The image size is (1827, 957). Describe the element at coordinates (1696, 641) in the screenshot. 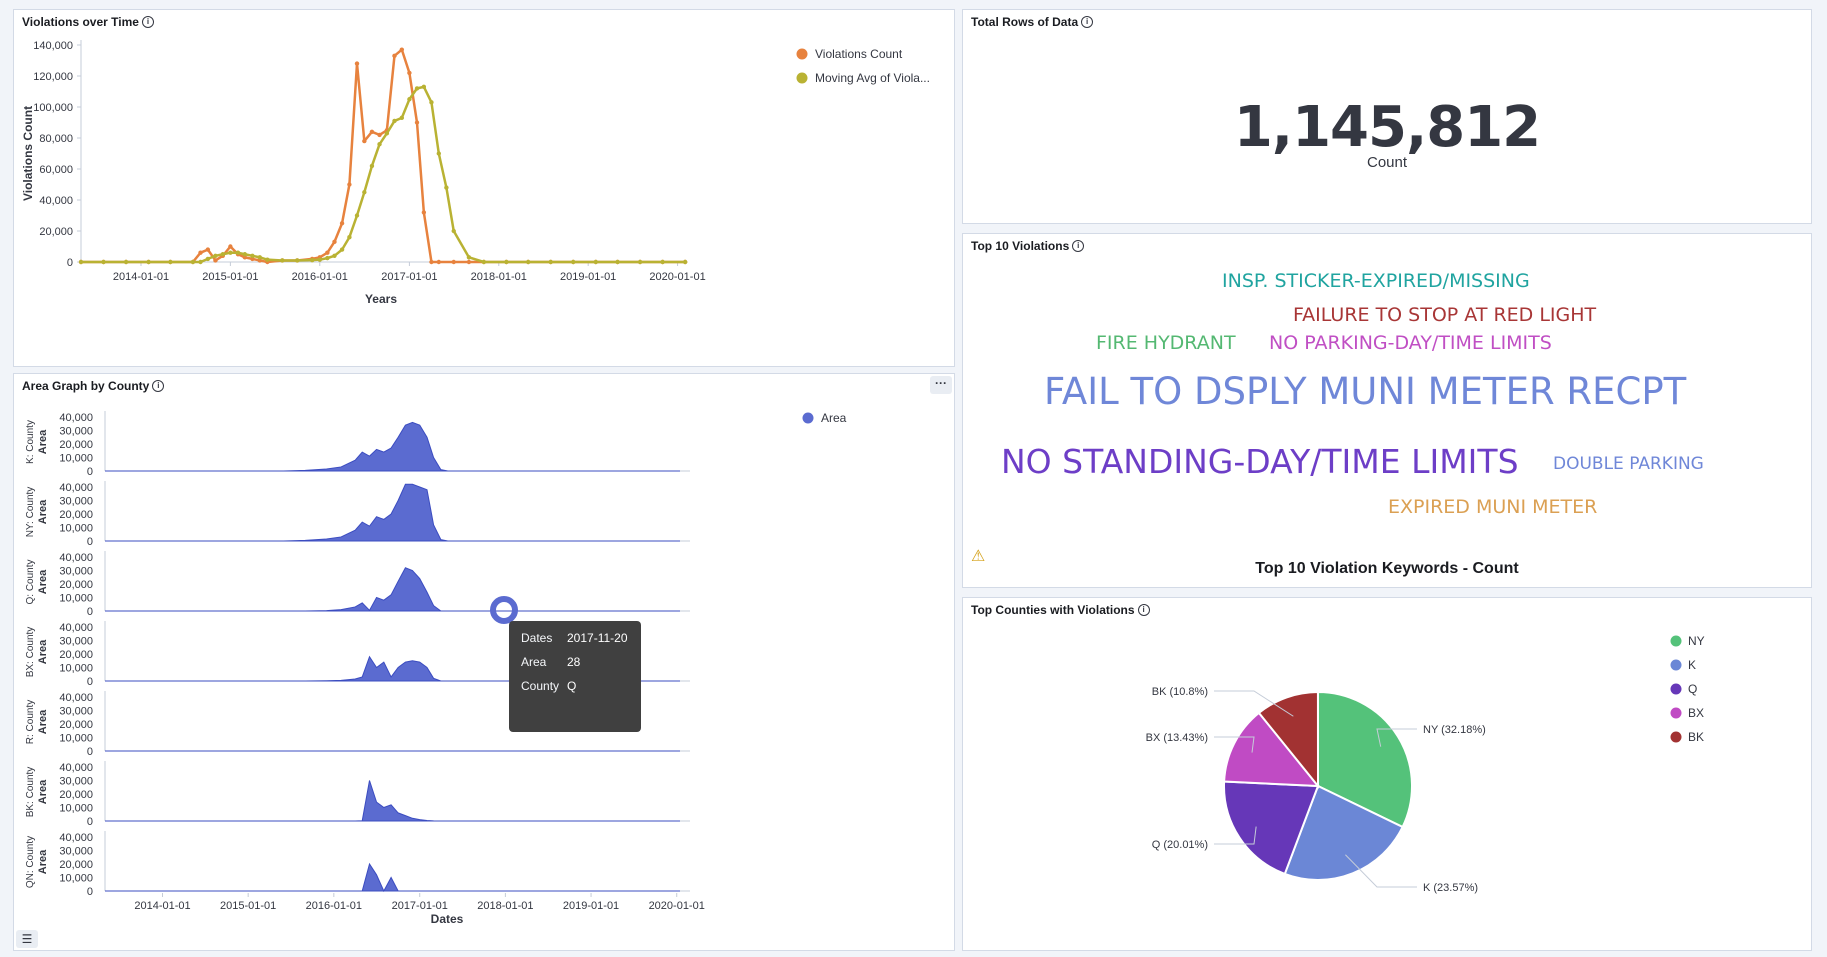

I see `legend-label: NY` at that location.